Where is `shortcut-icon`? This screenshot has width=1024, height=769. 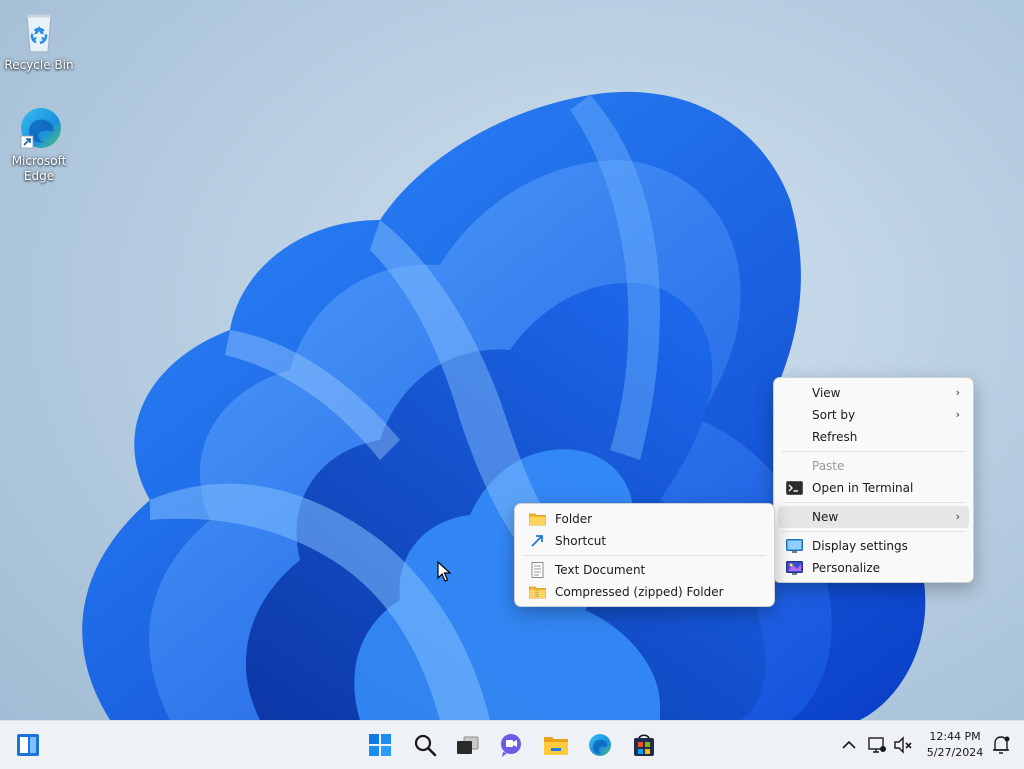 shortcut-icon is located at coordinates (537, 541).